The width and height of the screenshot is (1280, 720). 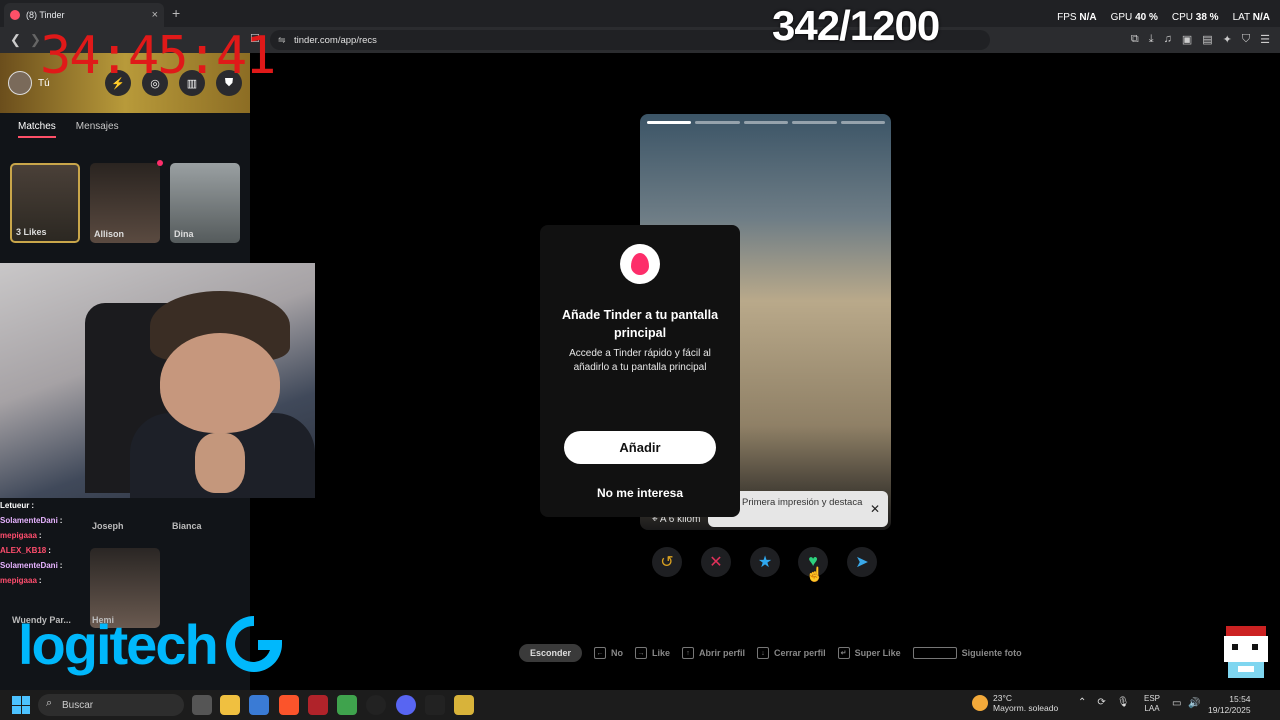 I want to click on send-button: ➤, so click(x=862, y=562).